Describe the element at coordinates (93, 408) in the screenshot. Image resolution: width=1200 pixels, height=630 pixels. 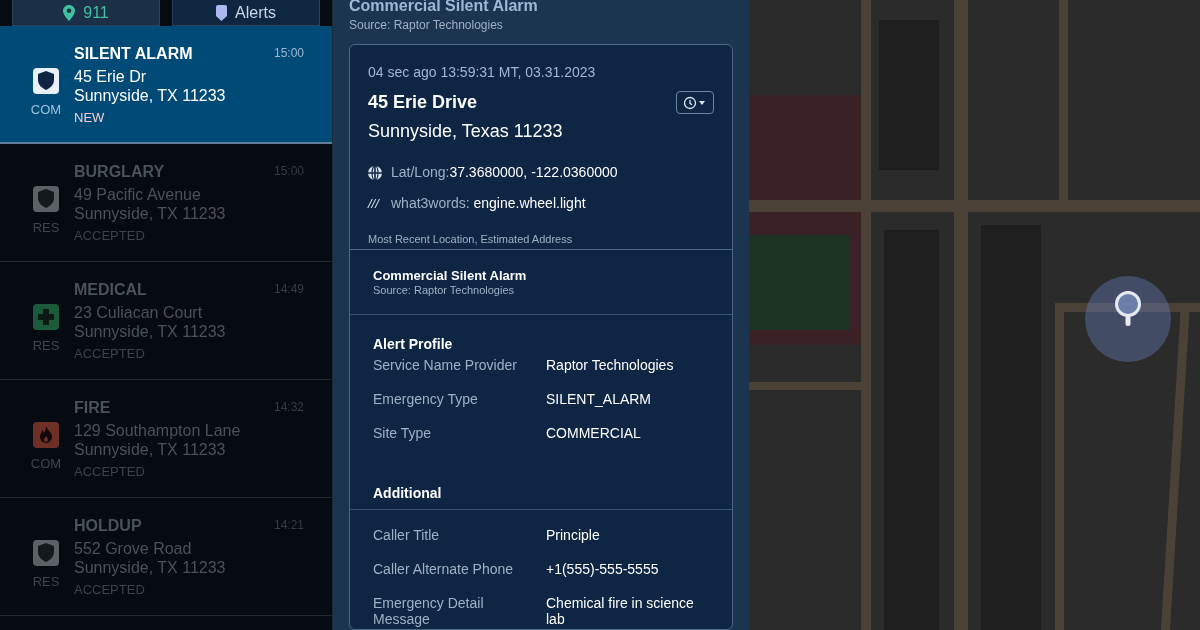
I see `incident-type: FIRE` at that location.